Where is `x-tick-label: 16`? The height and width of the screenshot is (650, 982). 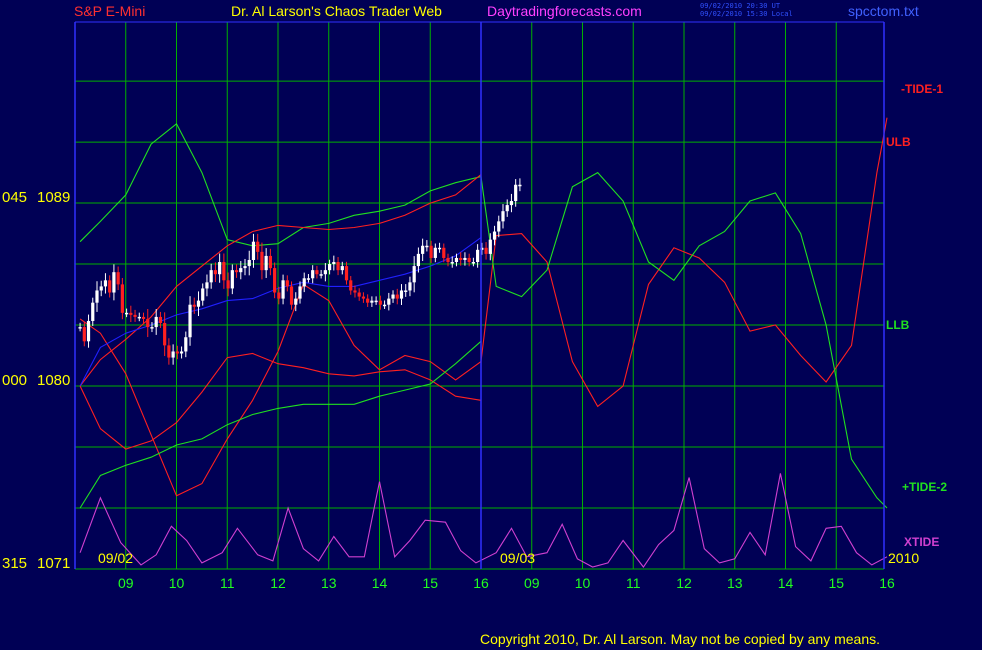
x-tick-label: 16 is located at coordinates (481, 583).